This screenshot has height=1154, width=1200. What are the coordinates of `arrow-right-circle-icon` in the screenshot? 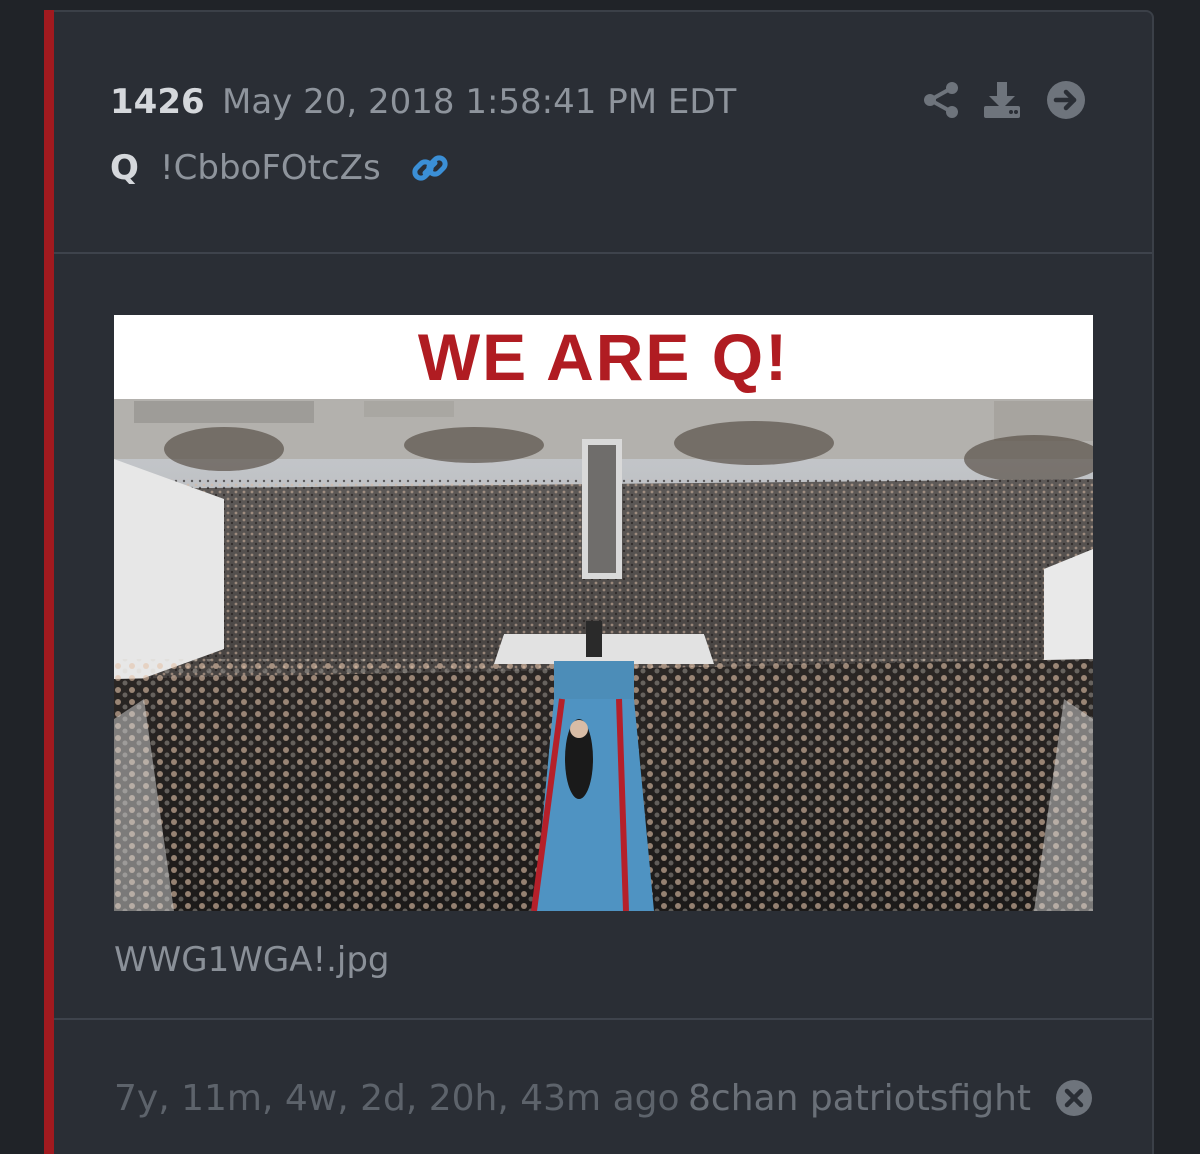 It's located at (1066, 100).